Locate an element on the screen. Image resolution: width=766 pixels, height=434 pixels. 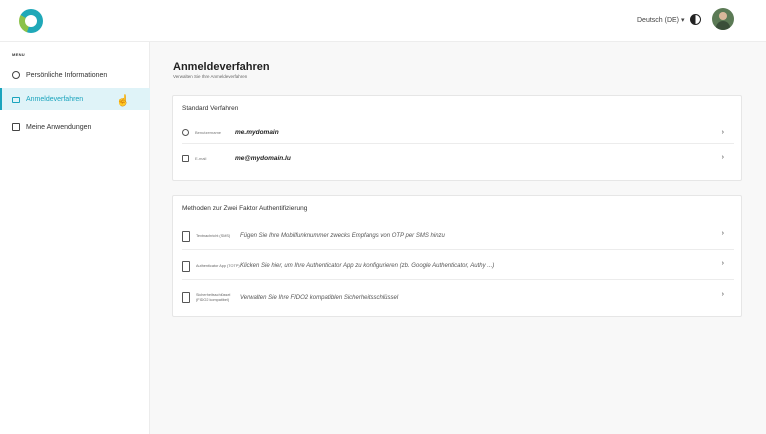
page-title: Anmeldeverfahren is located at coordinates (221, 67).